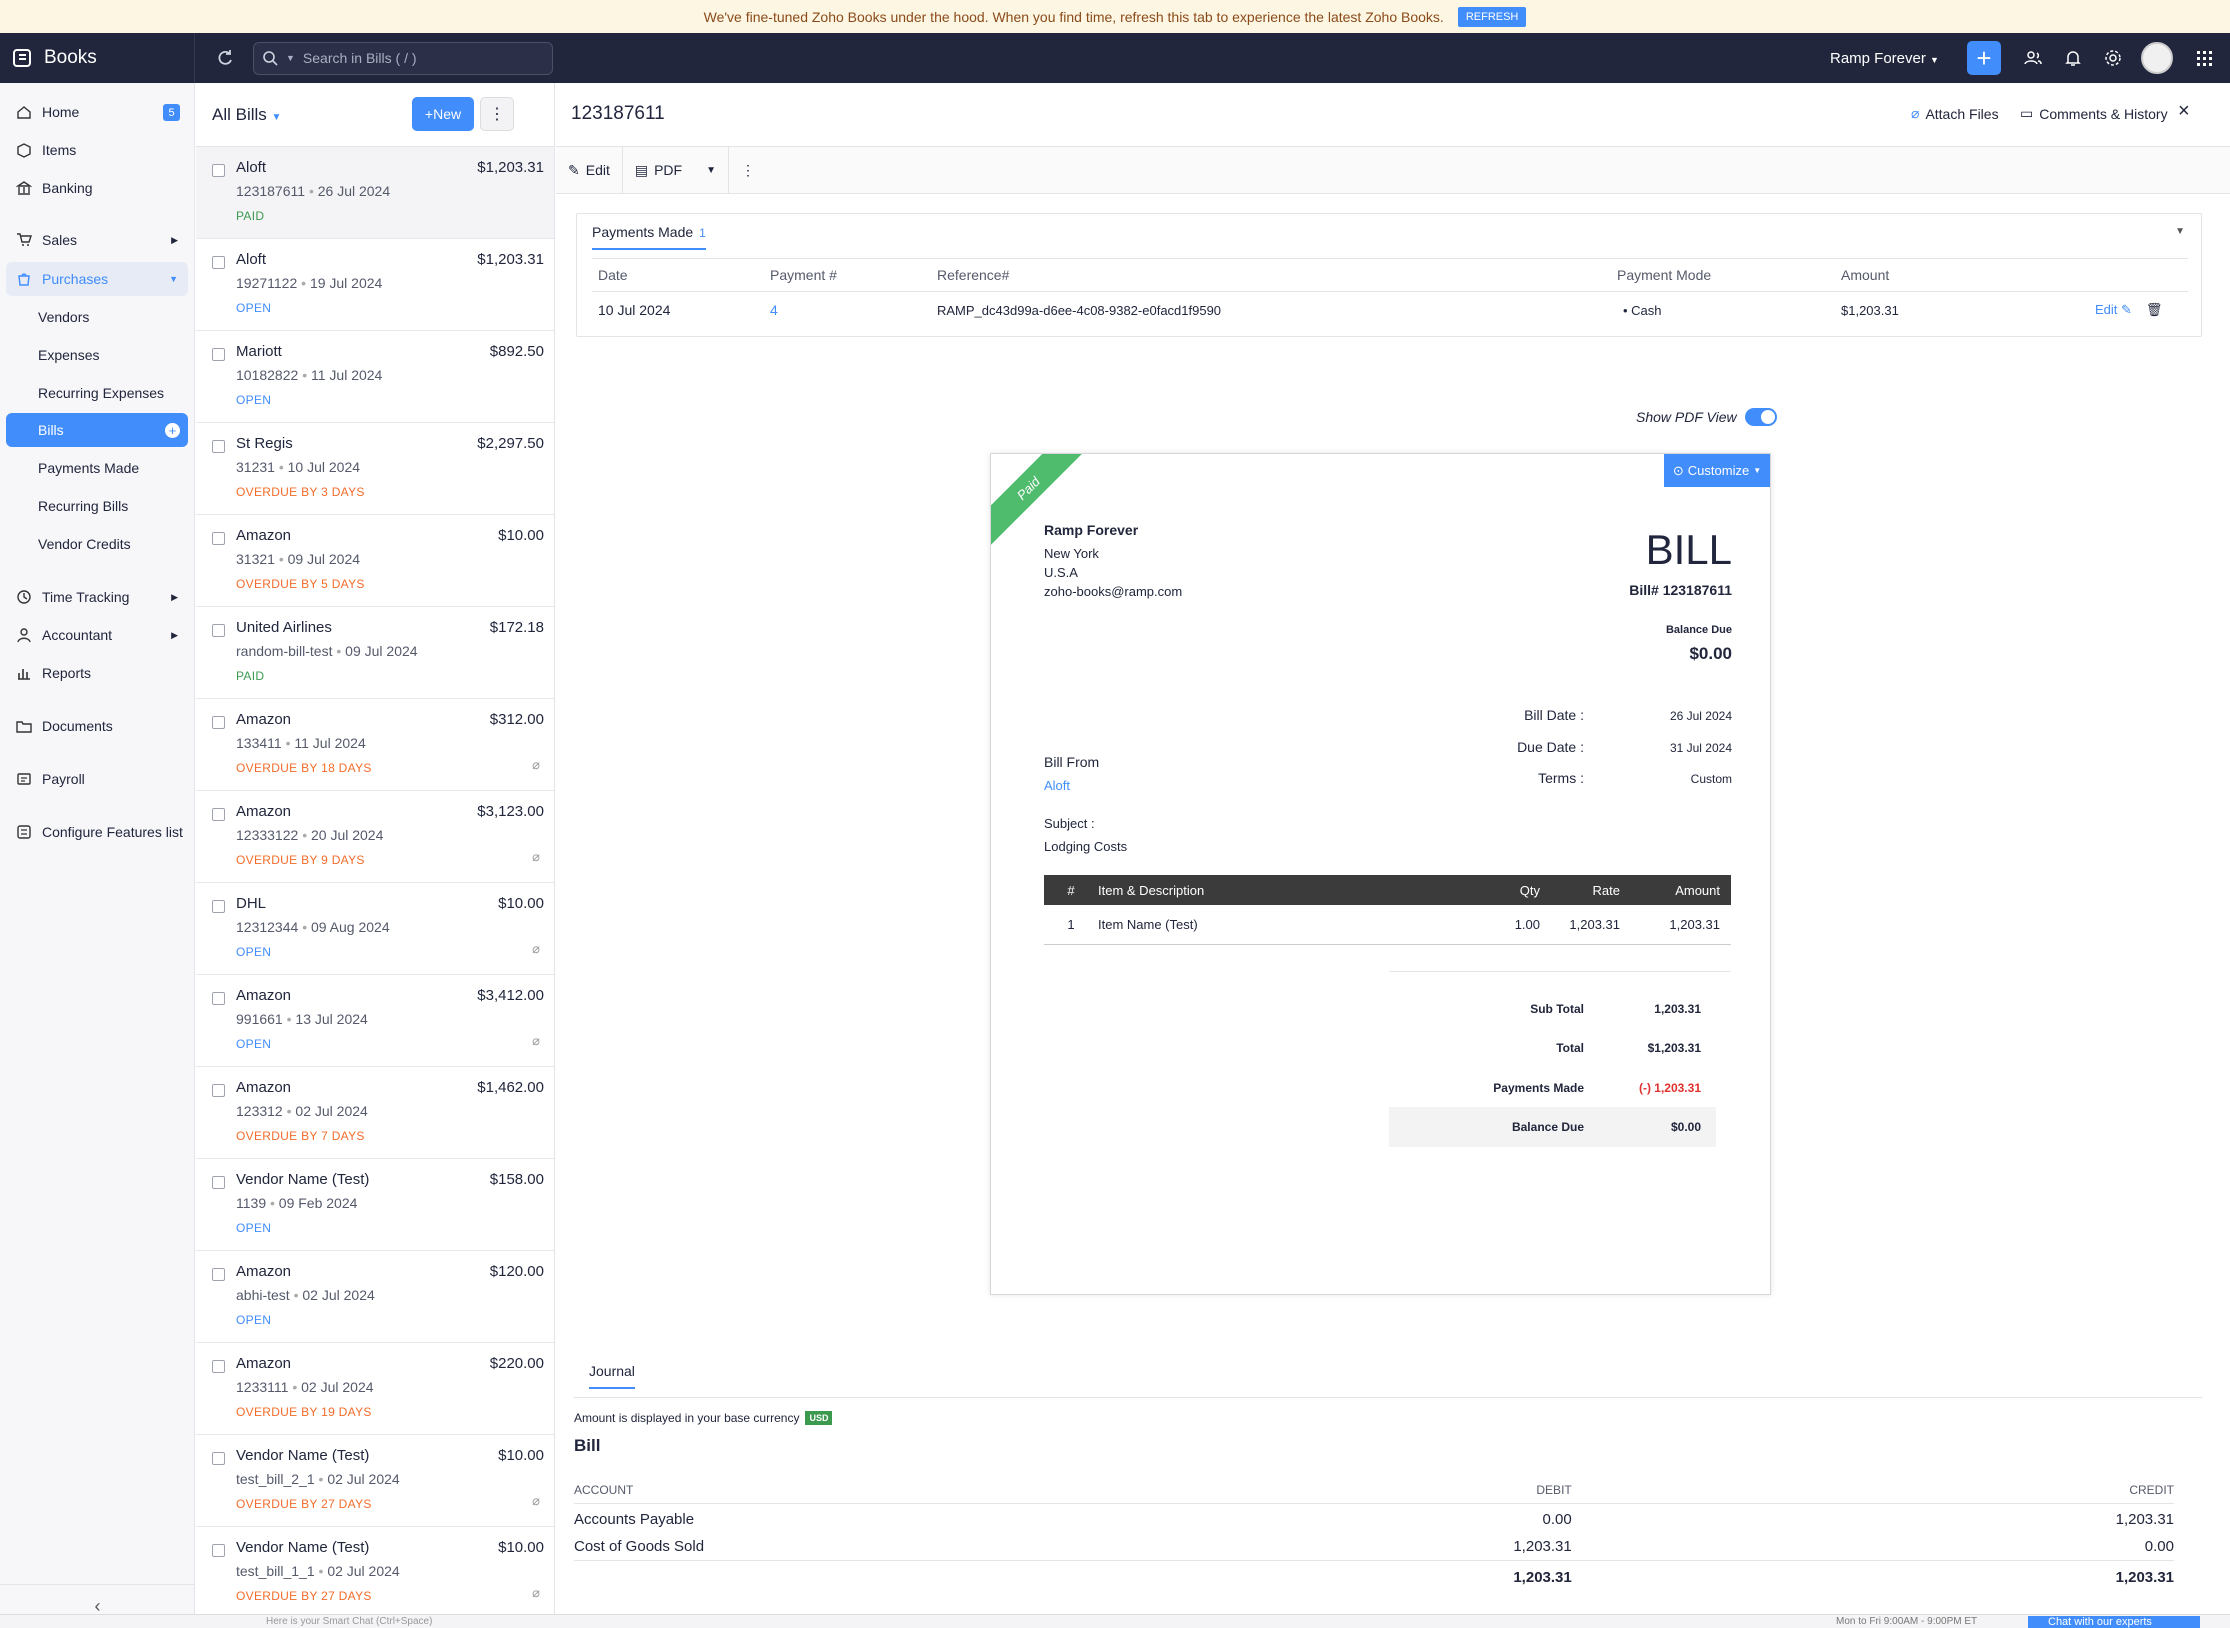 Image resolution: width=2230 pixels, height=1628 pixels. Describe the element at coordinates (97, 58) in the screenshot. I see `app-brand: Books` at that location.